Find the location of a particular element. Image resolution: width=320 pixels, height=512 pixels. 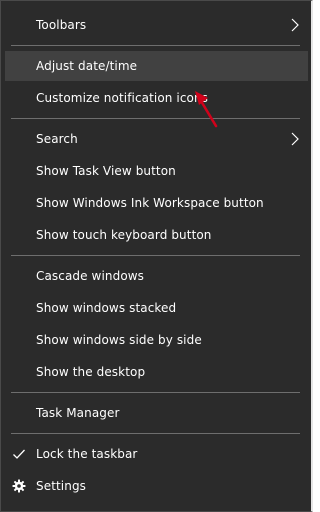

menu-item-show-task-view: Show Task View button is located at coordinates (156, 171).